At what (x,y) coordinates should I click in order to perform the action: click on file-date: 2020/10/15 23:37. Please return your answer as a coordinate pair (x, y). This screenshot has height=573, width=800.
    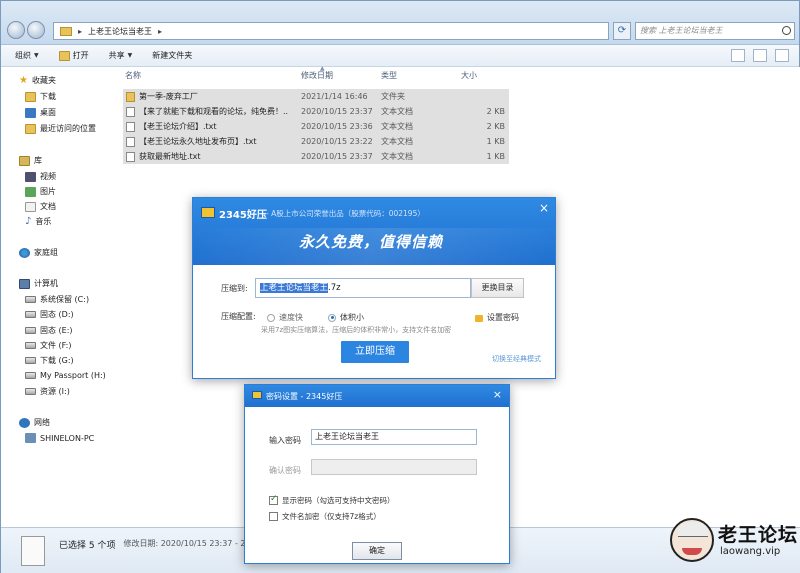
    Looking at the image, I should click on (337, 156).